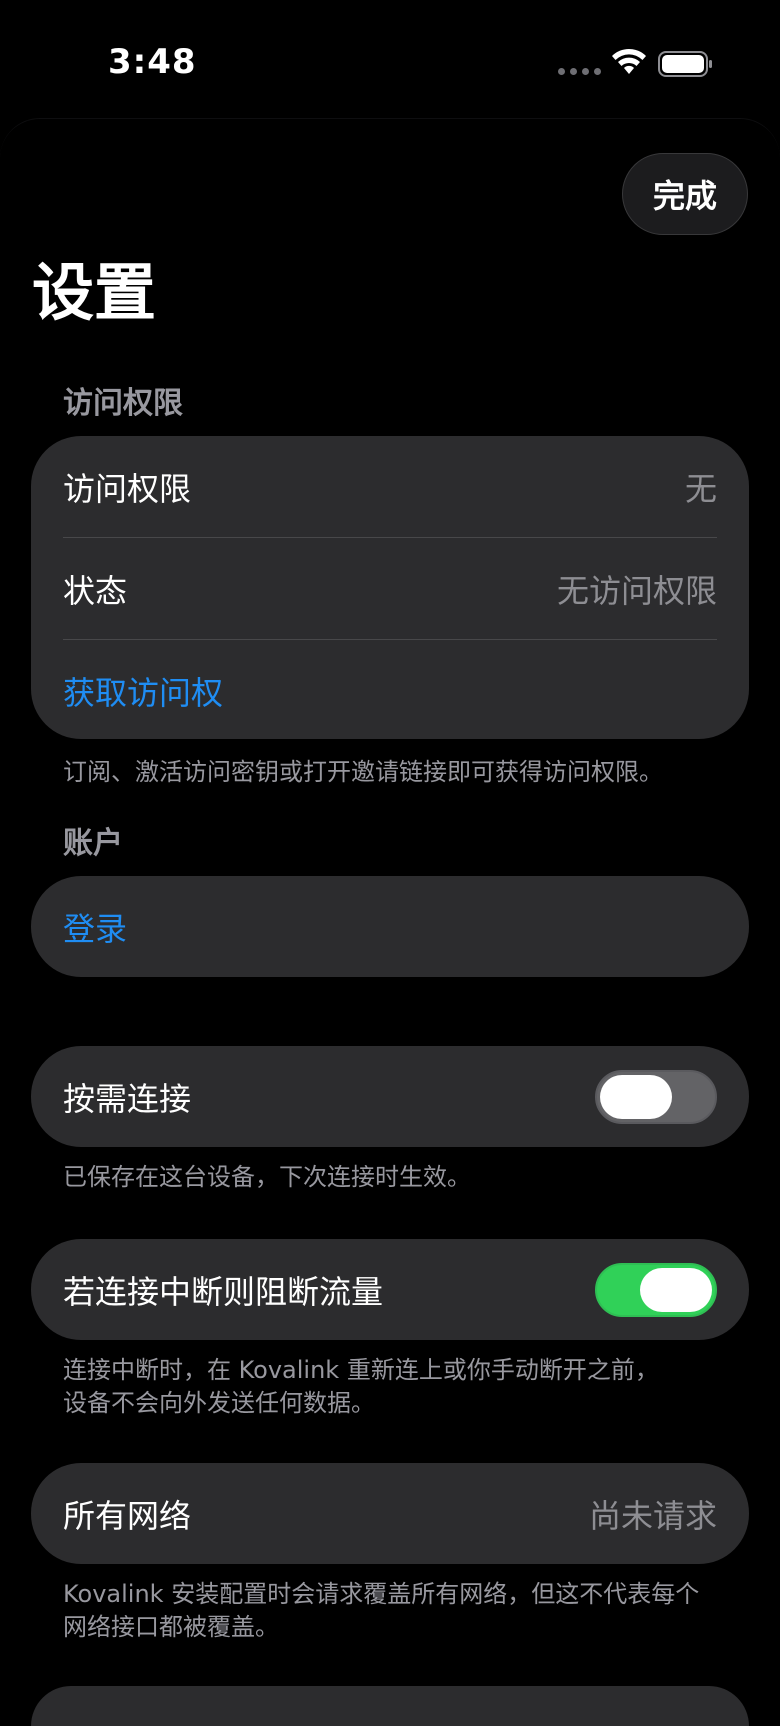 The width and height of the screenshot is (780, 1726). I want to click on kill-switch-toggle, so click(656, 1289).